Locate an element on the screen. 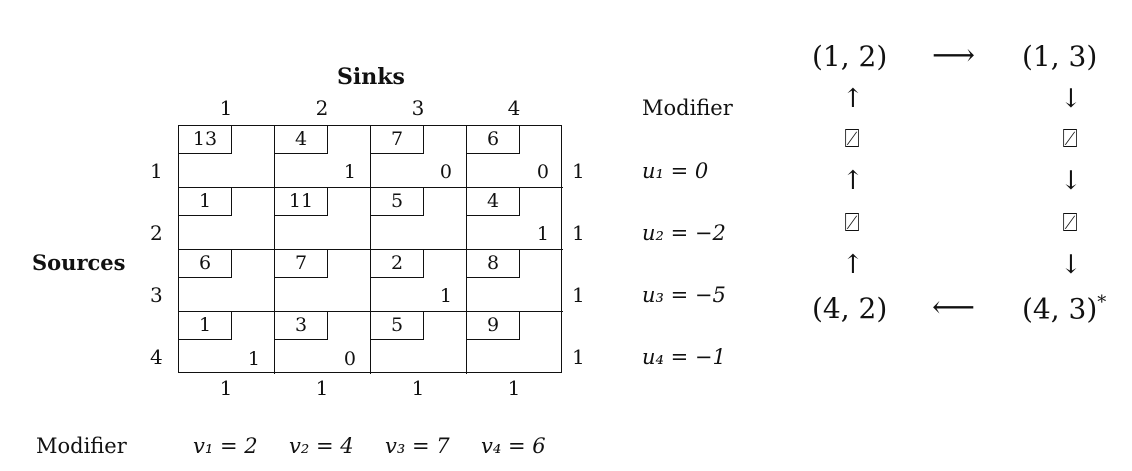  loop-node-bottom-right: (4, 3)* is located at coordinates (1064, 308).